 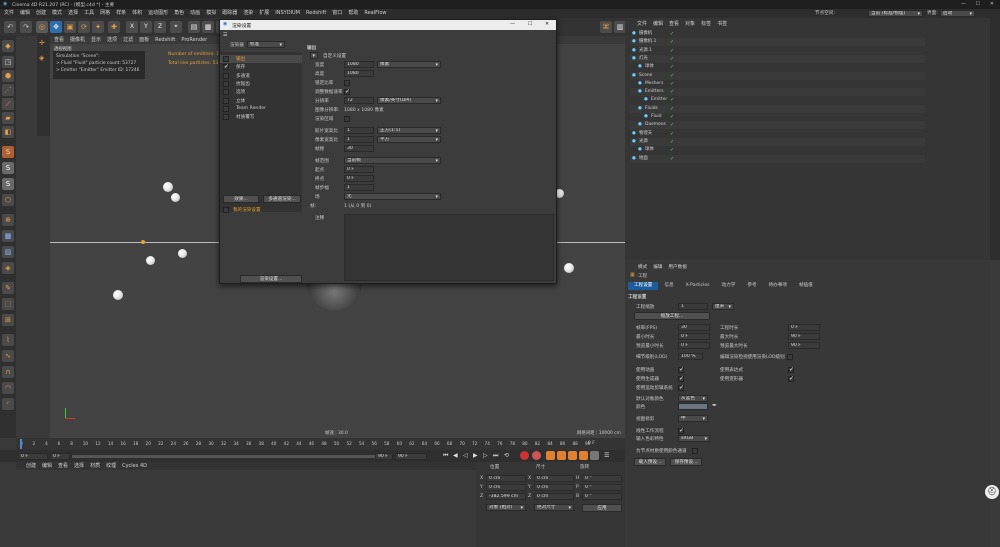 What do you see at coordinates (8, 90) in the screenshot?
I see `points-mode-icon: ⋰` at bounding box center [8, 90].